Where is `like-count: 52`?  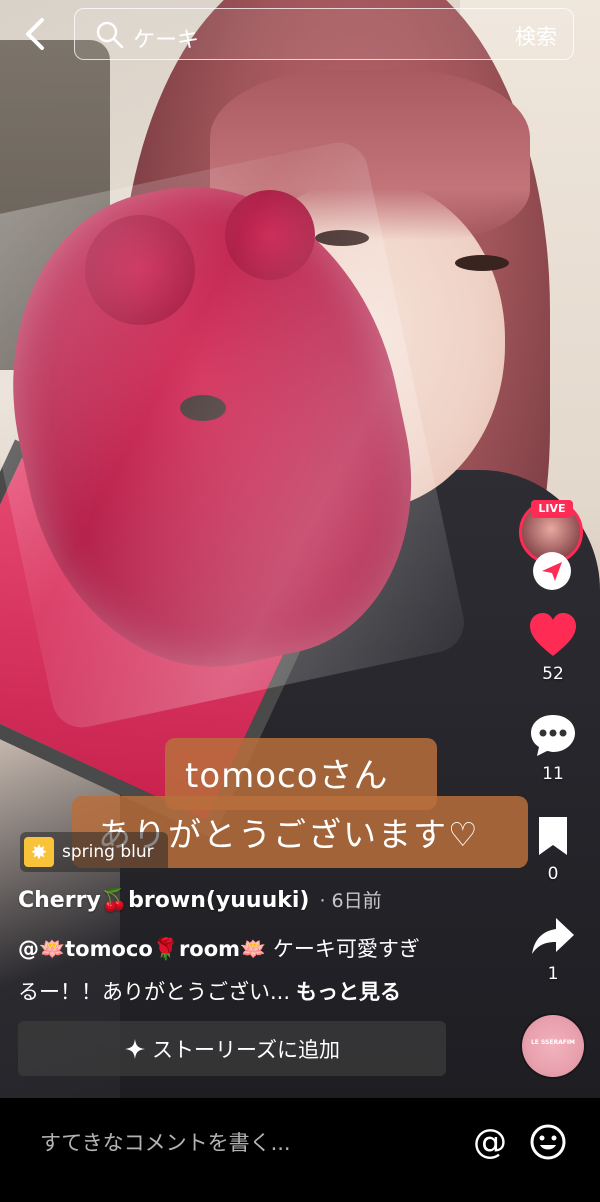
like-count: 52 is located at coordinates (553, 674).